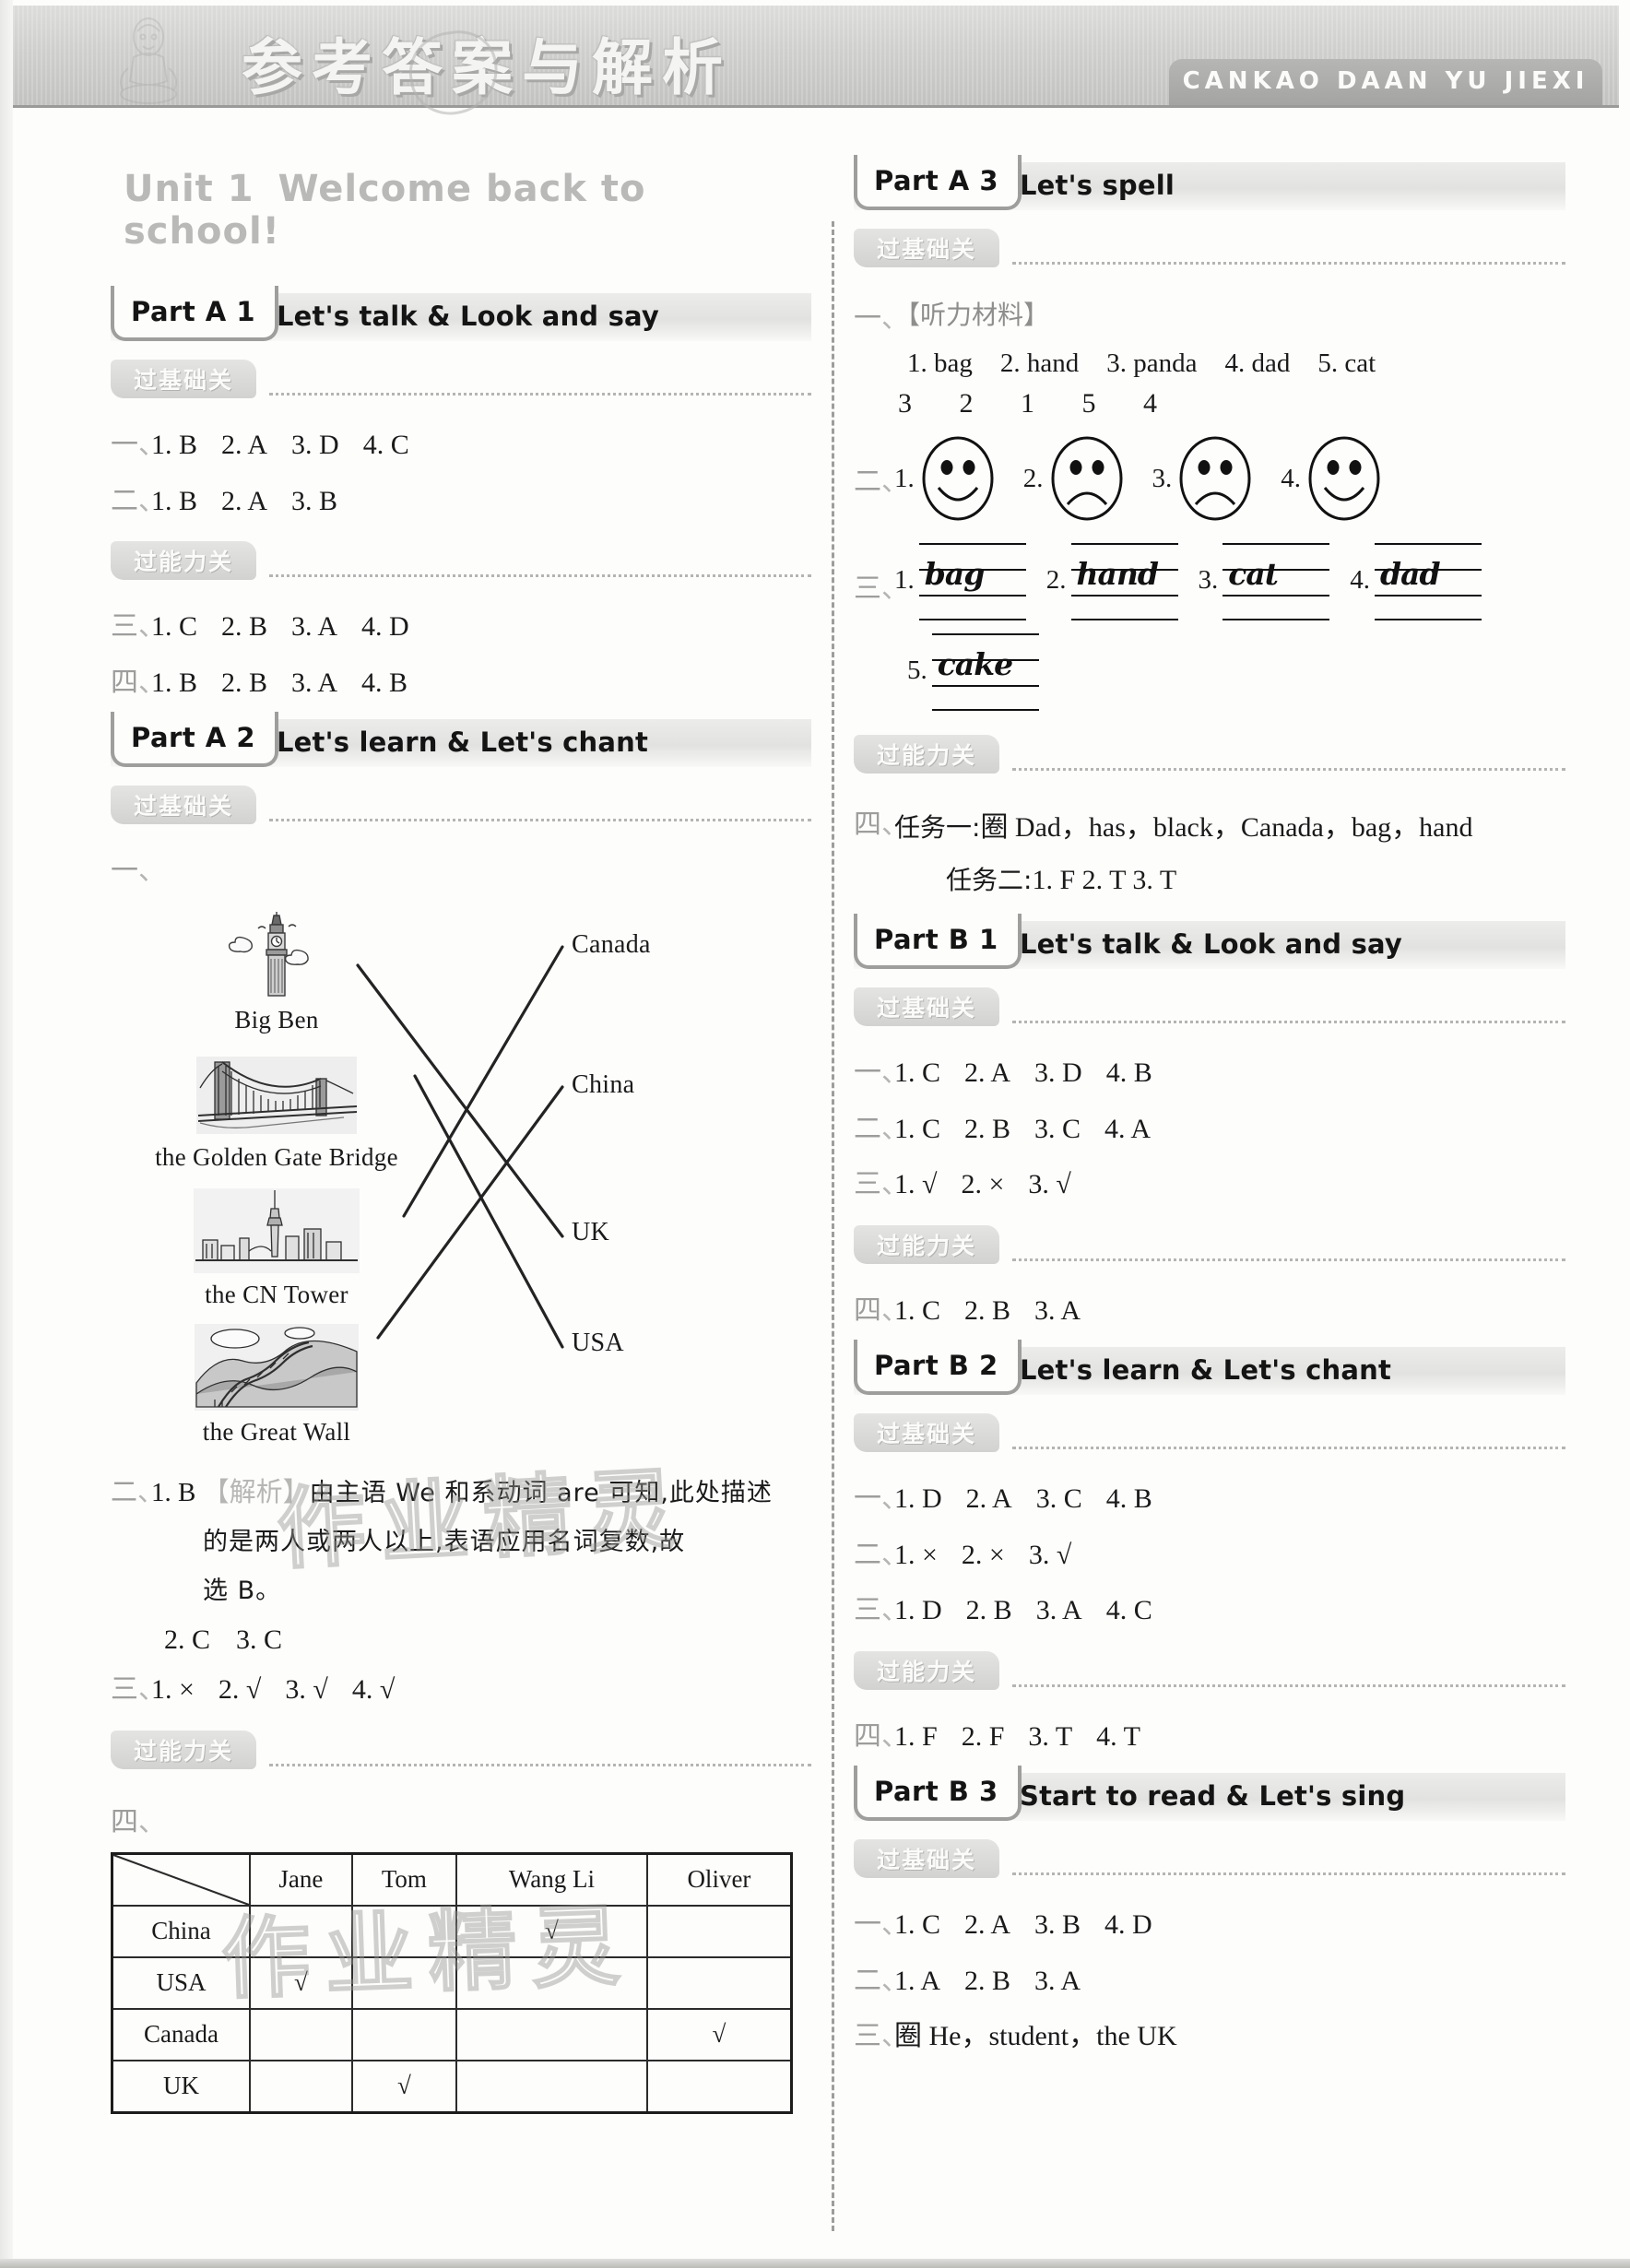 This screenshot has width=1630, height=2268. I want to click on answer-body: 圈 He，student，the UK, so click(1035, 2036).